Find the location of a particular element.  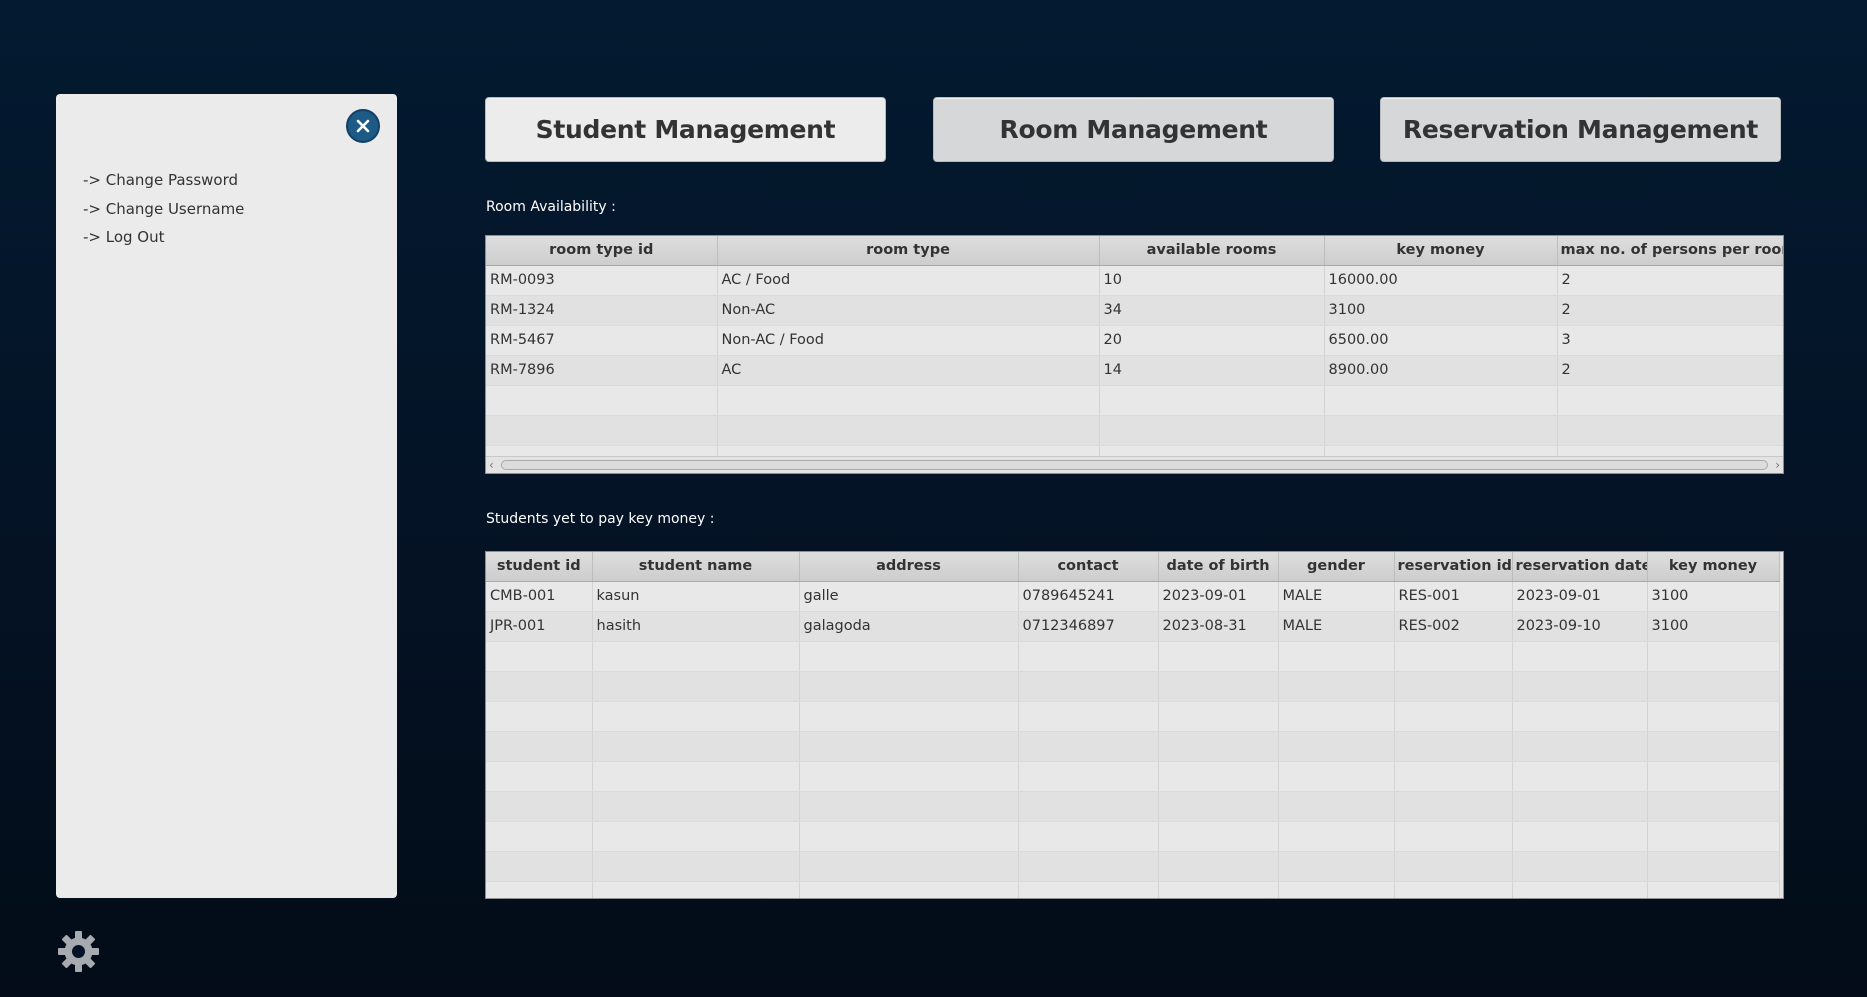

column-header: max no. of persons per room is located at coordinates (1670, 251).